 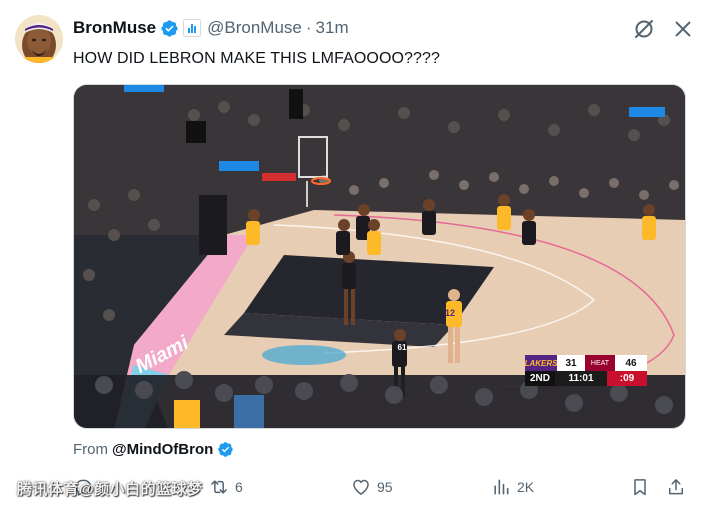 I want to click on repost-count: 6, so click(x=239, y=487).